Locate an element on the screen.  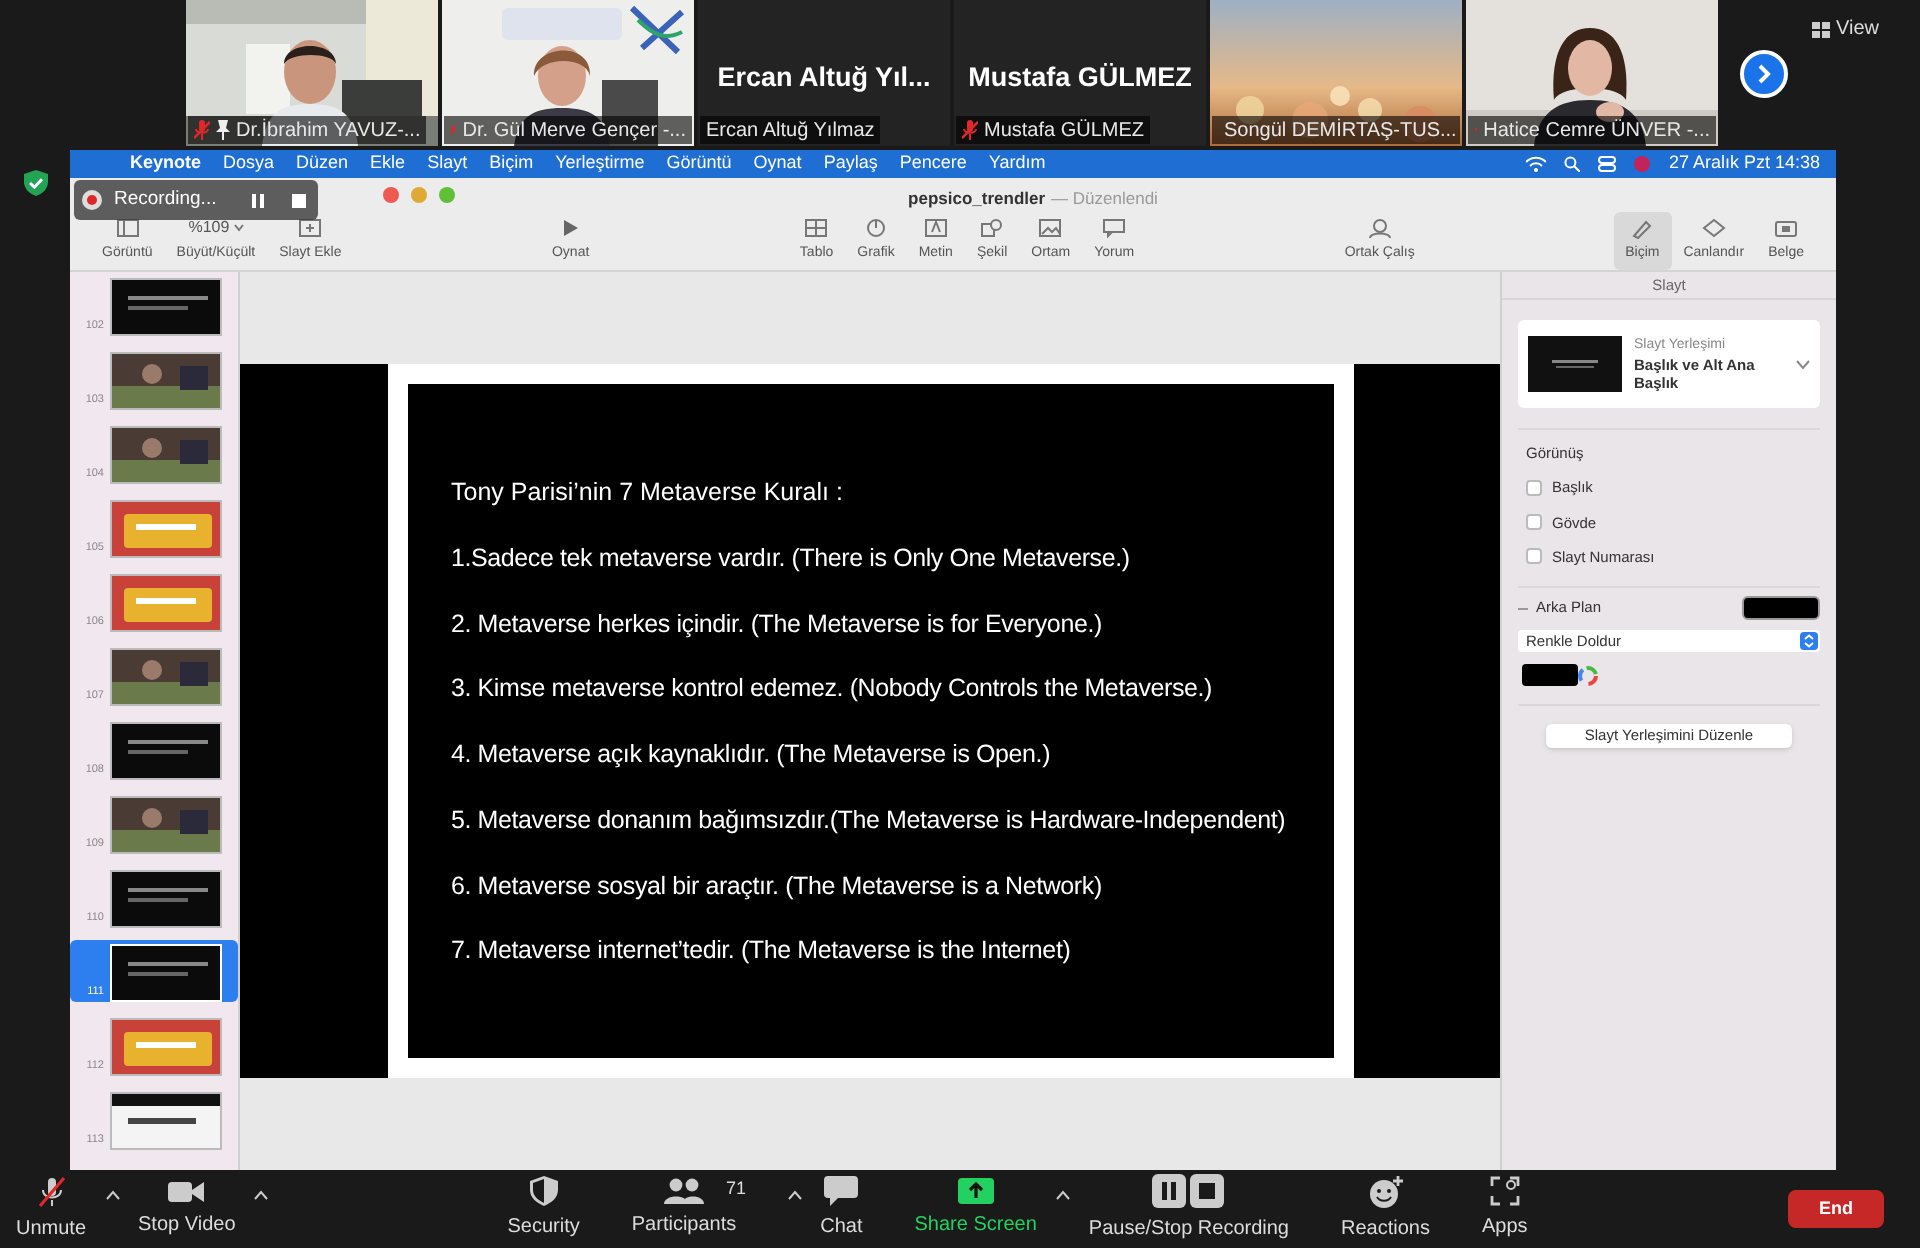
stepper-icon is located at coordinates (1809, 641).